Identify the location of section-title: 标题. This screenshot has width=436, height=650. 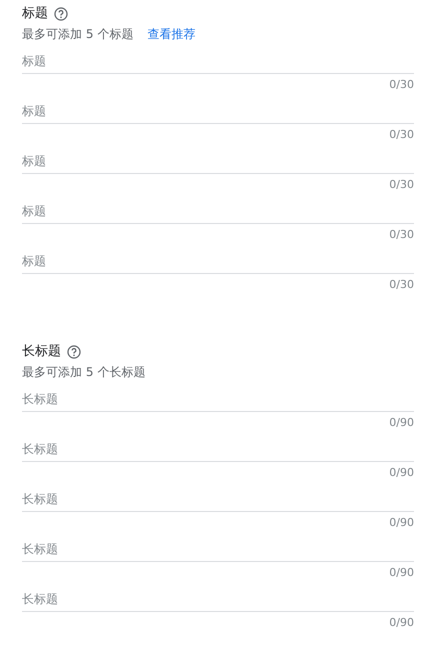
(35, 14).